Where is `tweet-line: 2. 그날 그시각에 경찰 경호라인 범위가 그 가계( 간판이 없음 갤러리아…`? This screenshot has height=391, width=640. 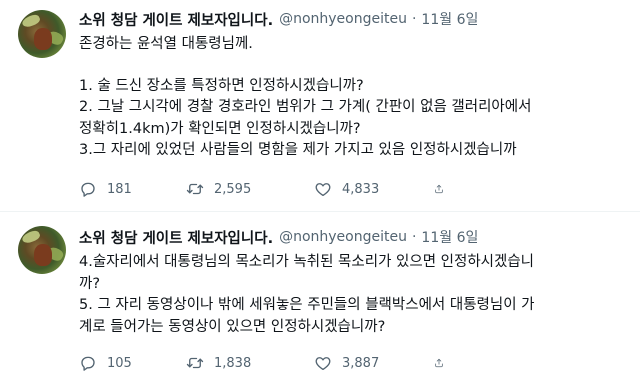 tweet-line: 2. 그날 그시각에 경찰 경호라인 범위가 그 가계( 간판이 없음 갤러리아… is located at coordinates (305, 107).